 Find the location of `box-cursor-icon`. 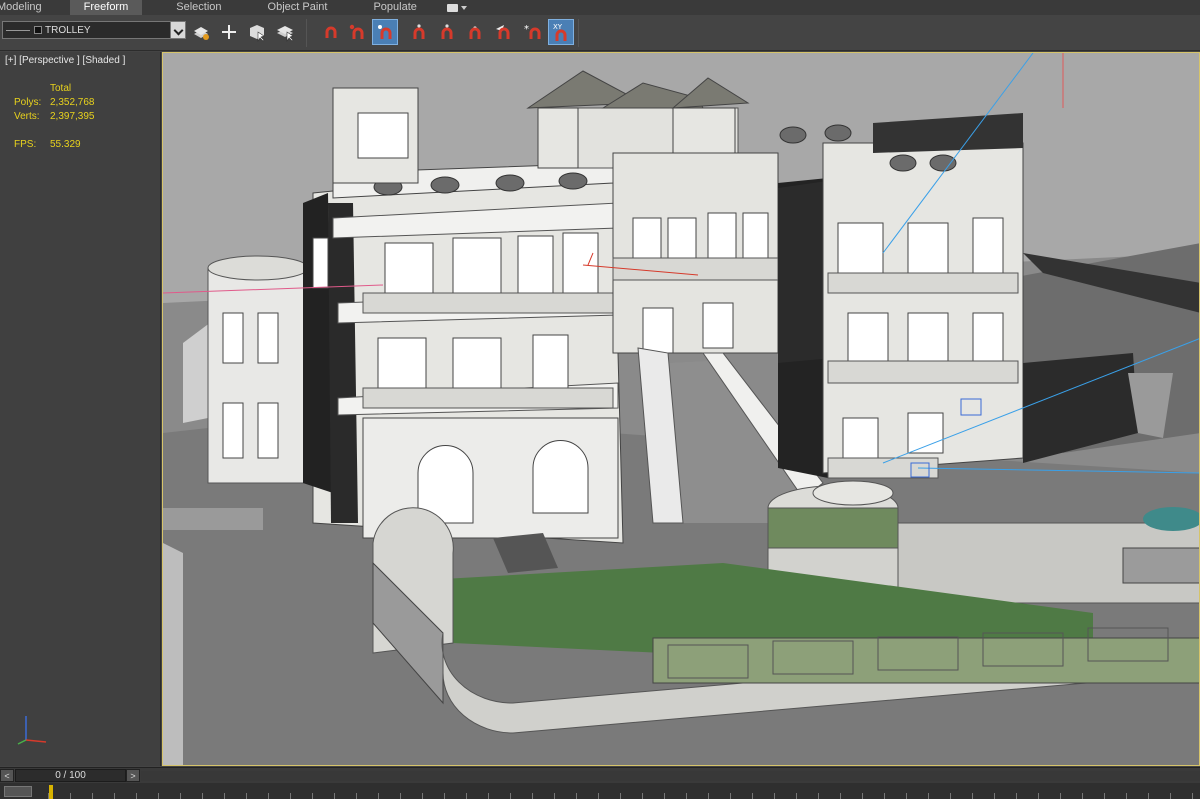

box-cursor-icon is located at coordinates (257, 33).